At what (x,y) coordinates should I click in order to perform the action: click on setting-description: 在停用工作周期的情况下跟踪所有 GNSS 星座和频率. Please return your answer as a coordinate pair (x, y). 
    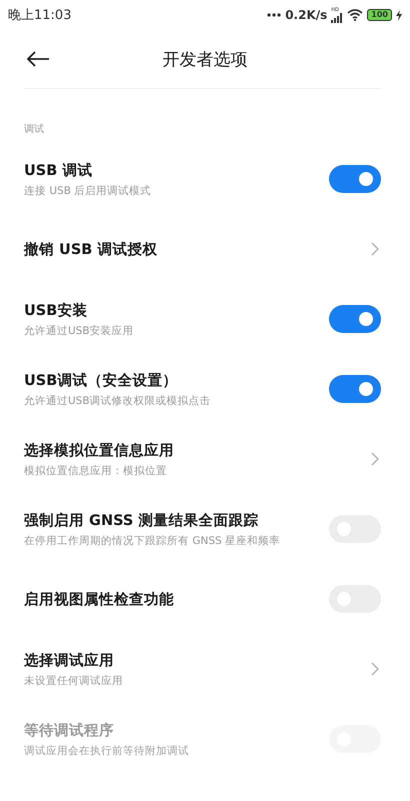
    Looking at the image, I should click on (152, 541).